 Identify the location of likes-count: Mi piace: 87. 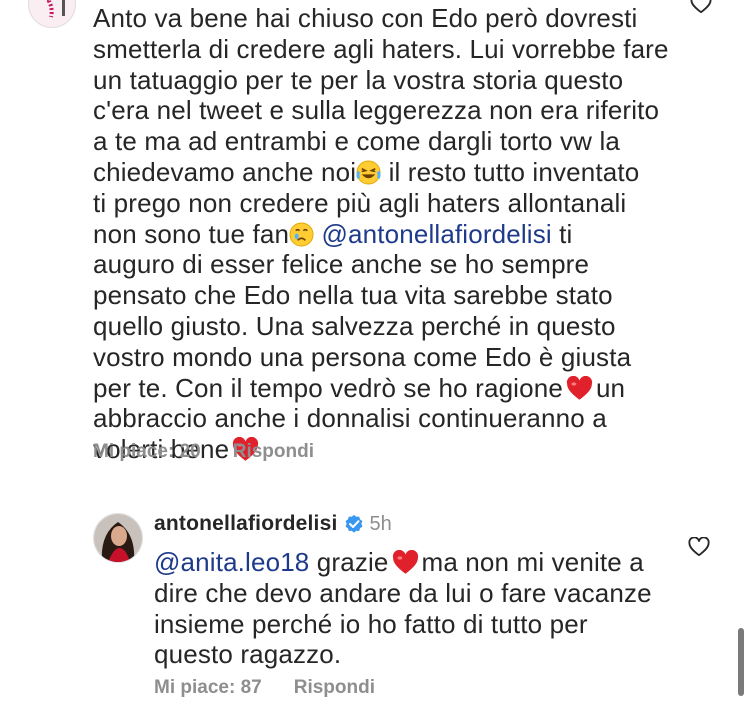
(208, 688).